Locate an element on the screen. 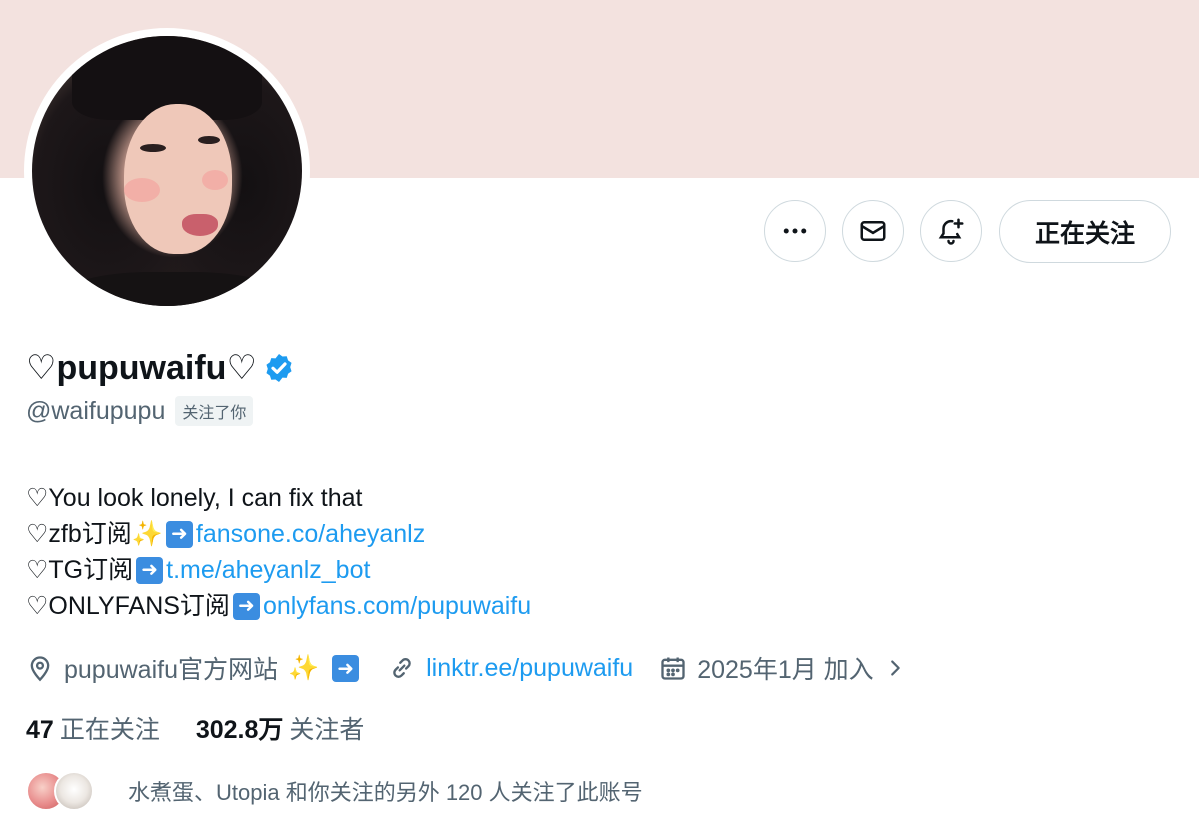 This screenshot has width=1199, height=830. joined-text: 2025年1月 加入 is located at coordinates (785, 670).